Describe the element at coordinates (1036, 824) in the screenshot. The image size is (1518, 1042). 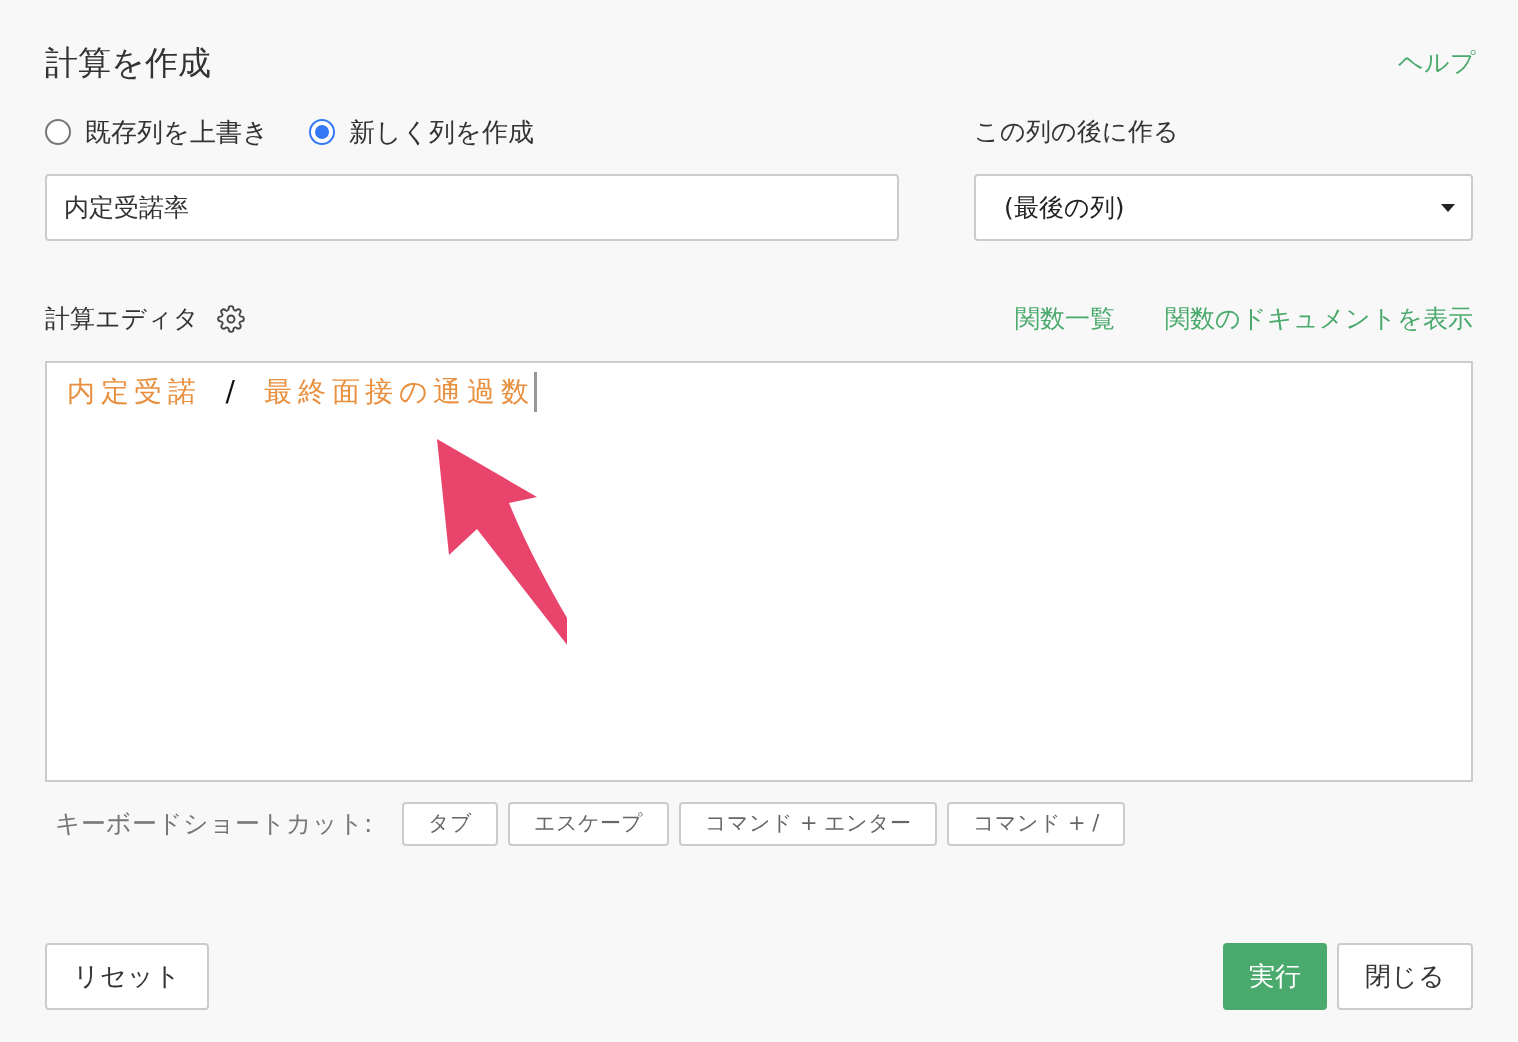
I see `shortcut-key: コマンド + /` at that location.